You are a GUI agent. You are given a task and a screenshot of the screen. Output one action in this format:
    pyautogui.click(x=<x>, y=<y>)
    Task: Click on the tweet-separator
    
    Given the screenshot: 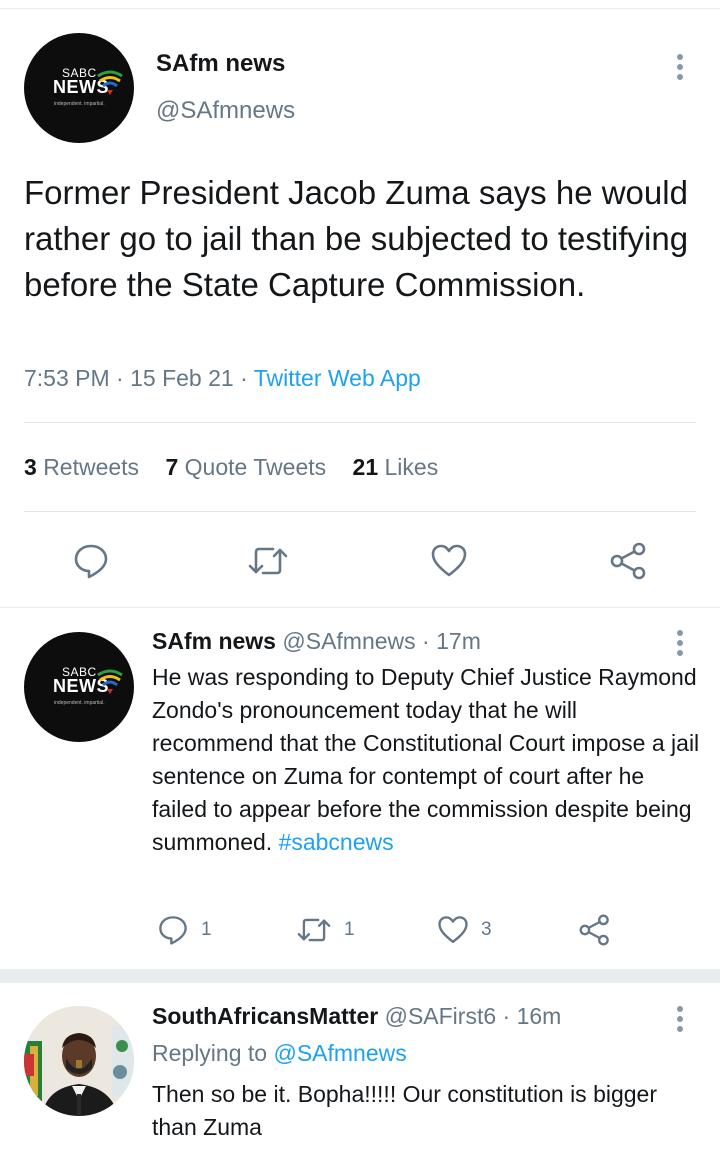 What is the action you would take?
    pyautogui.click(x=360, y=607)
    